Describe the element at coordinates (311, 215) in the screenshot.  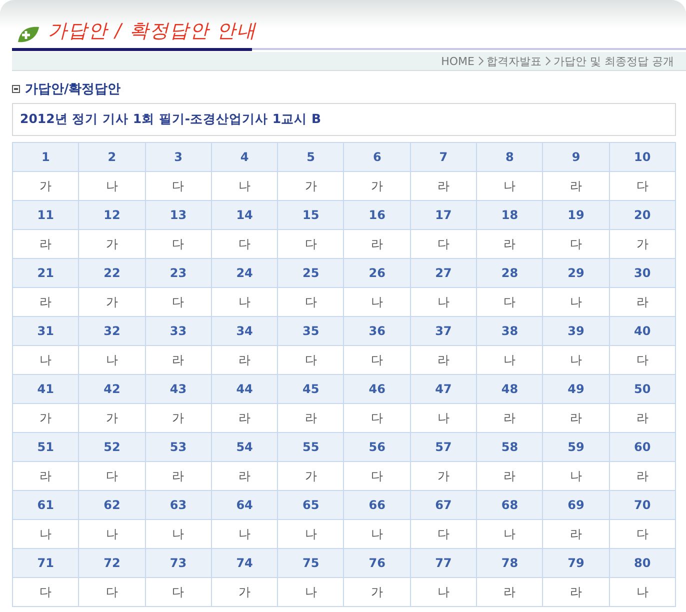
I see `question-number-cell: 15` at that location.